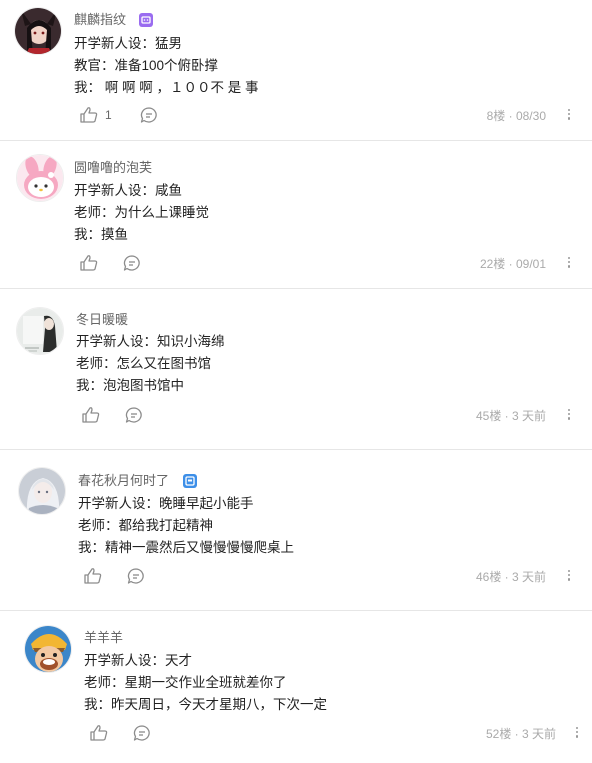 The width and height of the screenshot is (592, 763). I want to click on comment-text-line: 老师：星期一交作业全班就差你了, so click(185, 682).